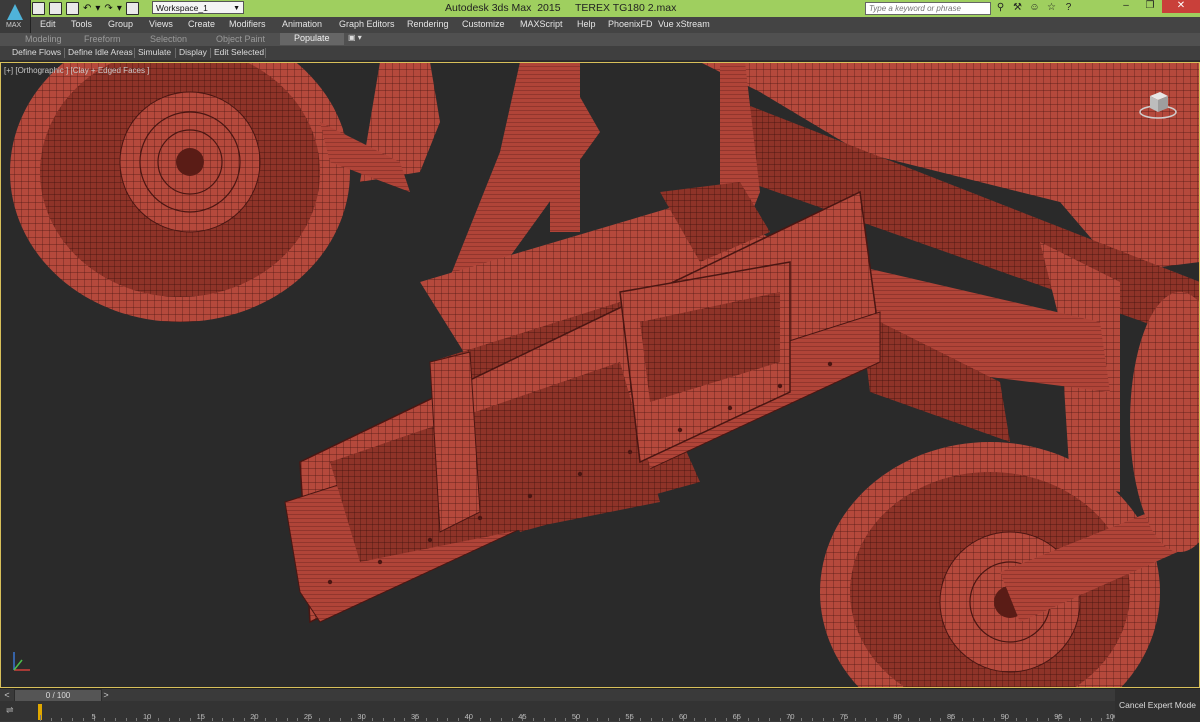 Image resolution: width=1200 pixels, height=722 pixels. Describe the element at coordinates (93, 716) in the screenshot. I see `timeline-tick-label: 5` at that location.